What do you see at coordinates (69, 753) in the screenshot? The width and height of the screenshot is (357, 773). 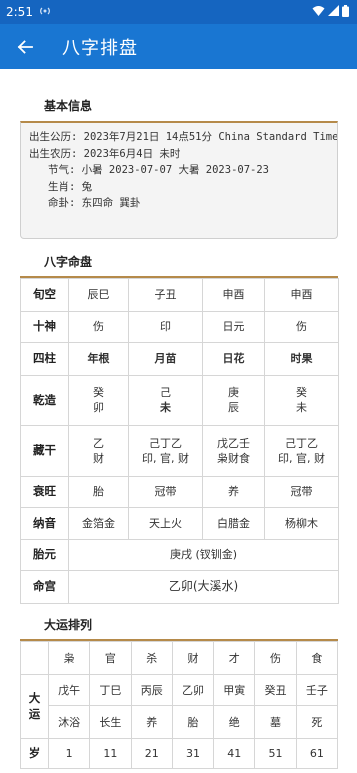 I see `table-cell: 1` at bounding box center [69, 753].